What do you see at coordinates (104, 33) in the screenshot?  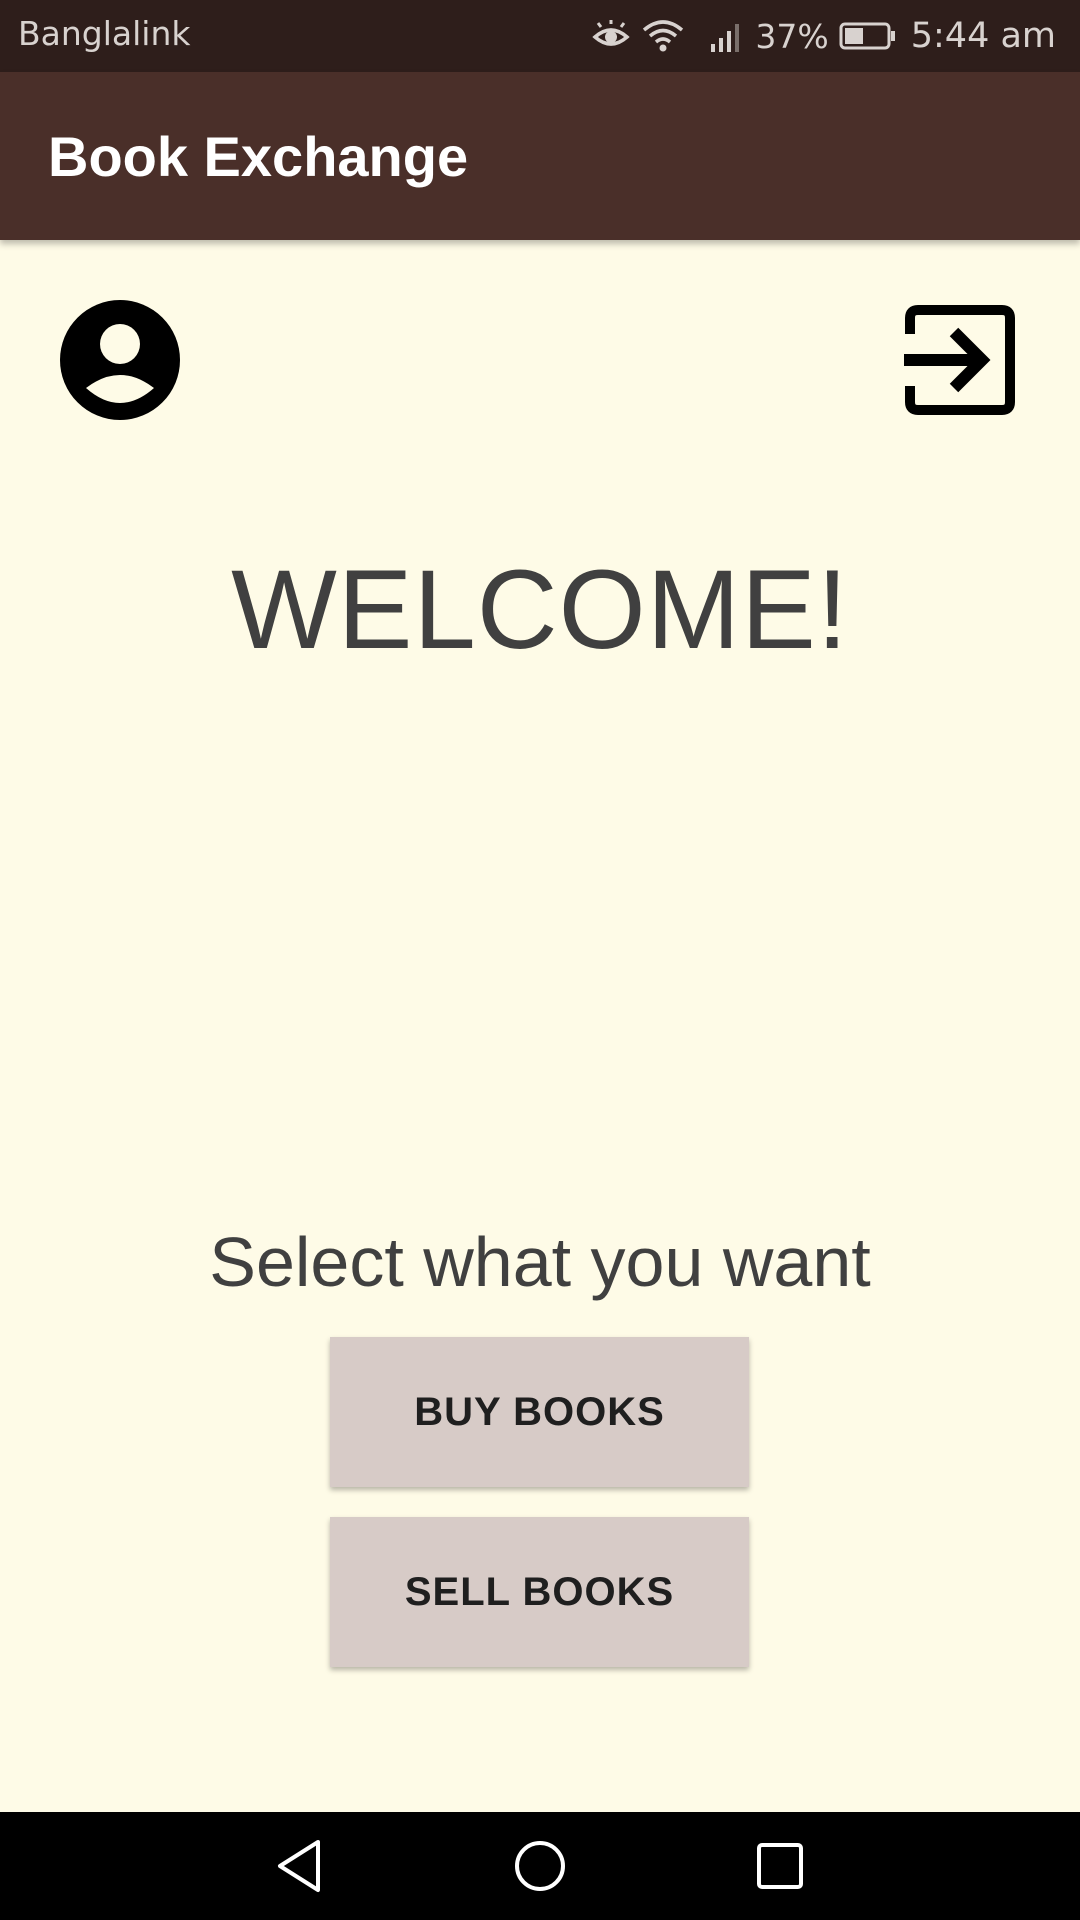 I see `carrier-name: Banglalink` at bounding box center [104, 33].